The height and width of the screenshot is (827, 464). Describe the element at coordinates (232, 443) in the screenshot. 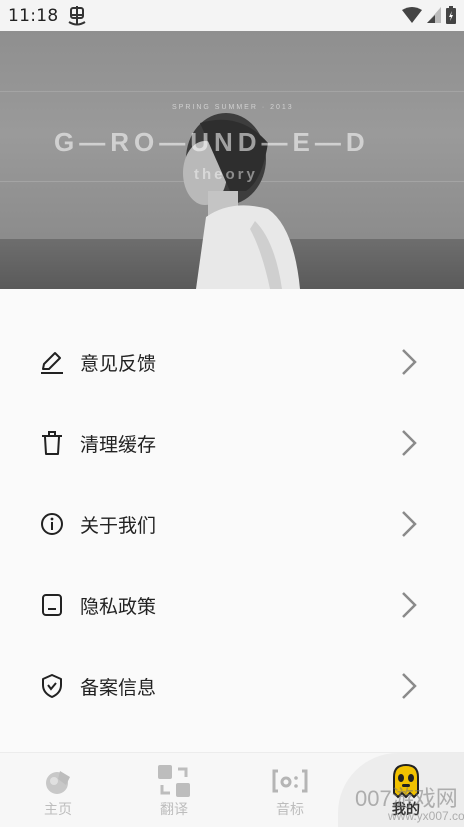

I see `menu-item-clear-cache: 清理缓存` at that location.